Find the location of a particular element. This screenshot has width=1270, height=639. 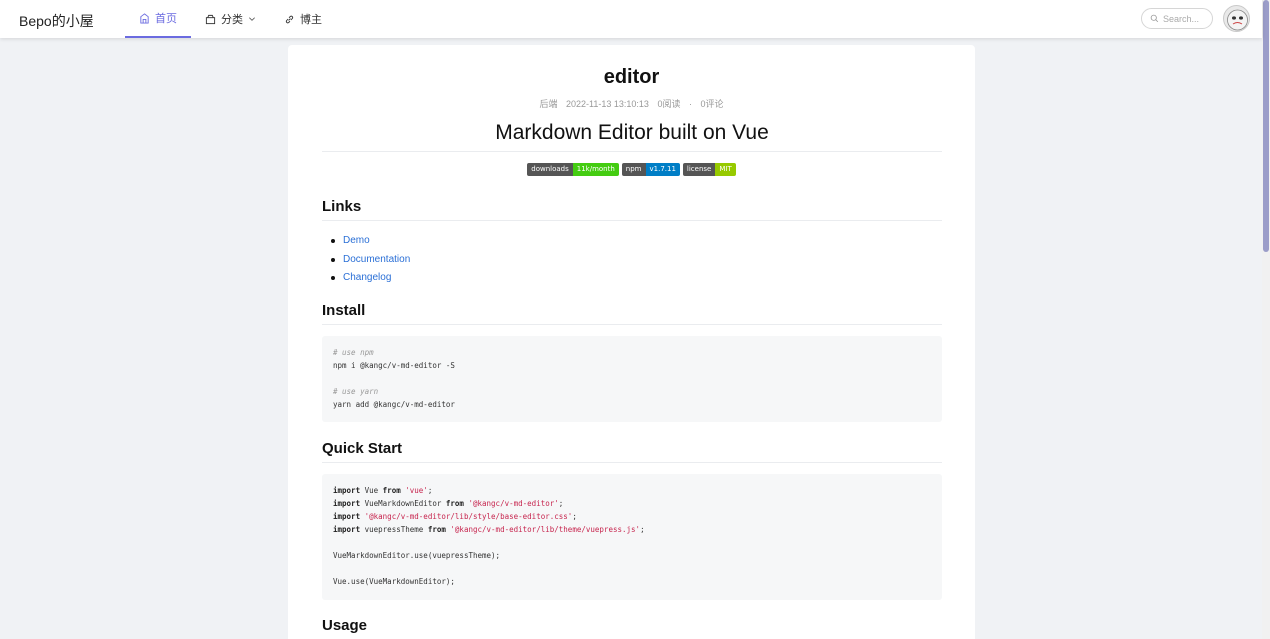

meta-category: 后端 is located at coordinates (548, 104).